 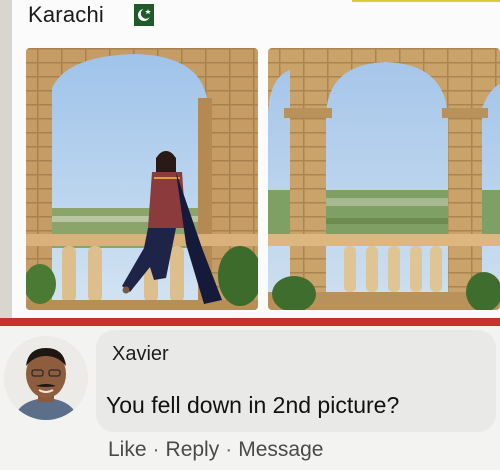 What do you see at coordinates (140, 354) in the screenshot?
I see `comment-author: Xavier` at bounding box center [140, 354].